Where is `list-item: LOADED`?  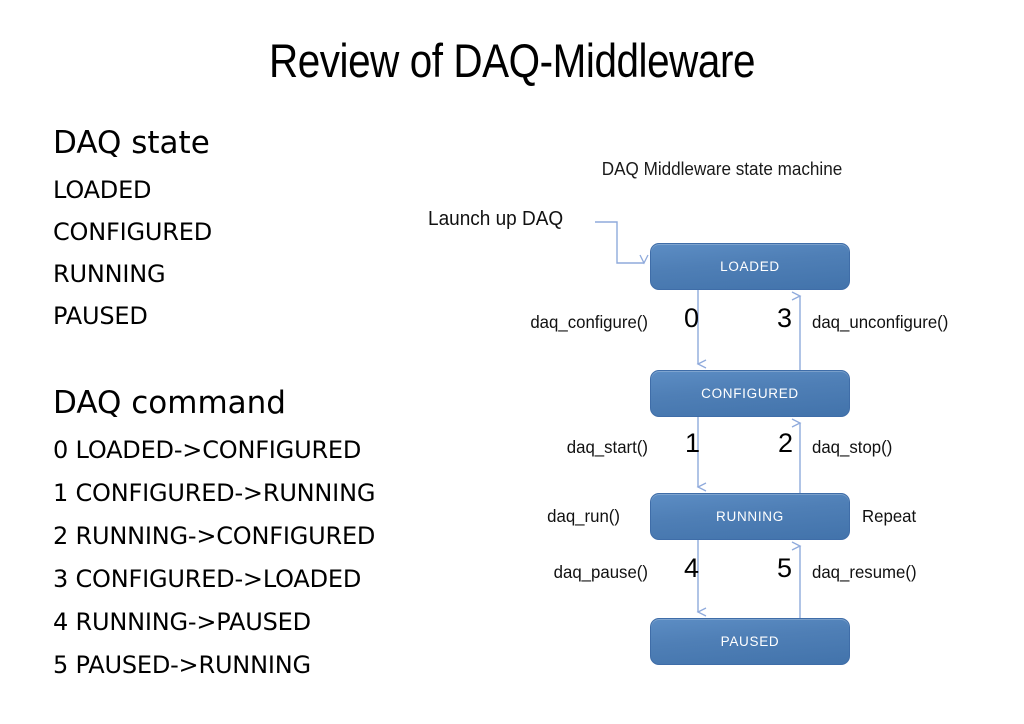 list-item: LOADED is located at coordinates (102, 190).